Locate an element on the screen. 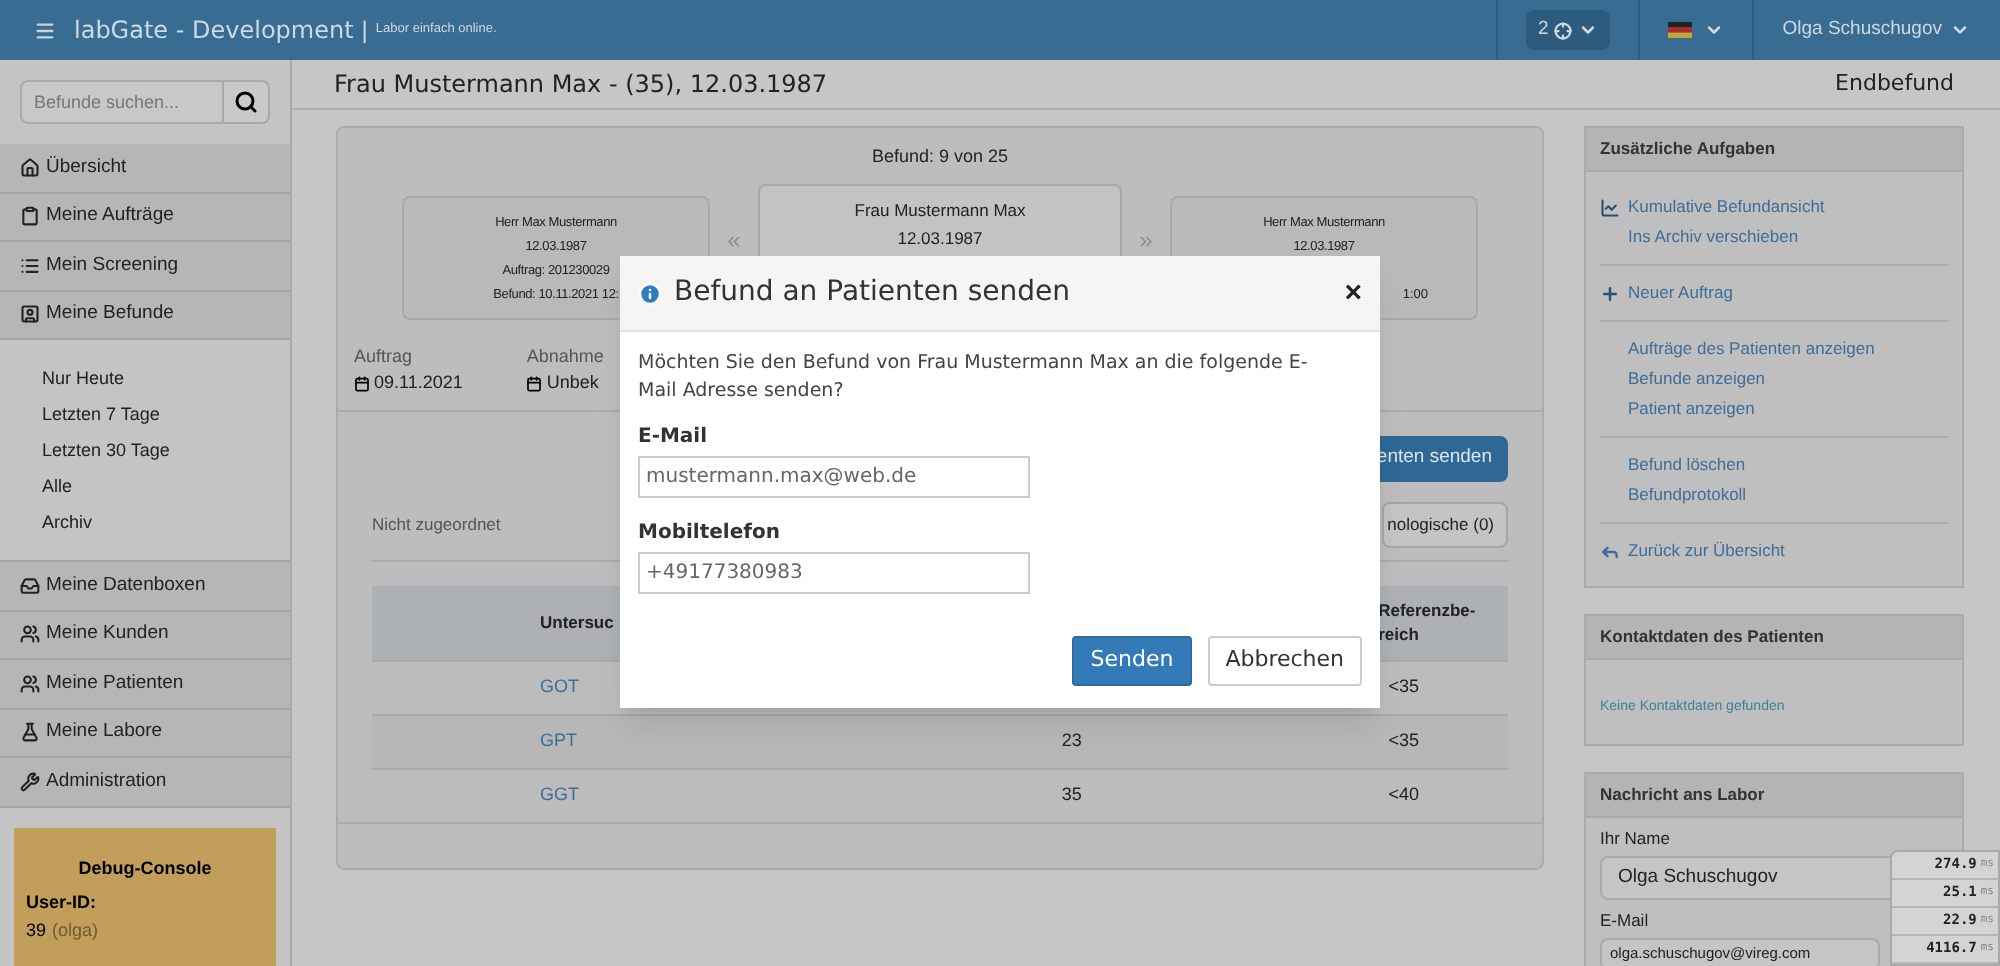 The width and height of the screenshot is (2000, 966). report-counter: Befund: 9 von 25 is located at coordinates (940, 157).